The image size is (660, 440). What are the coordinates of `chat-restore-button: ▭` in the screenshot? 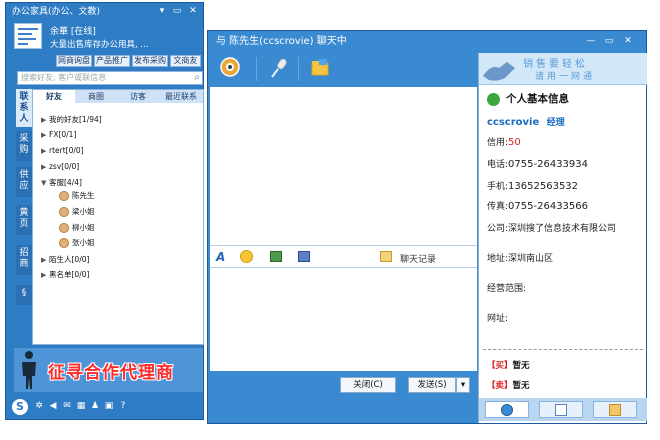 It's located at (609, 41).